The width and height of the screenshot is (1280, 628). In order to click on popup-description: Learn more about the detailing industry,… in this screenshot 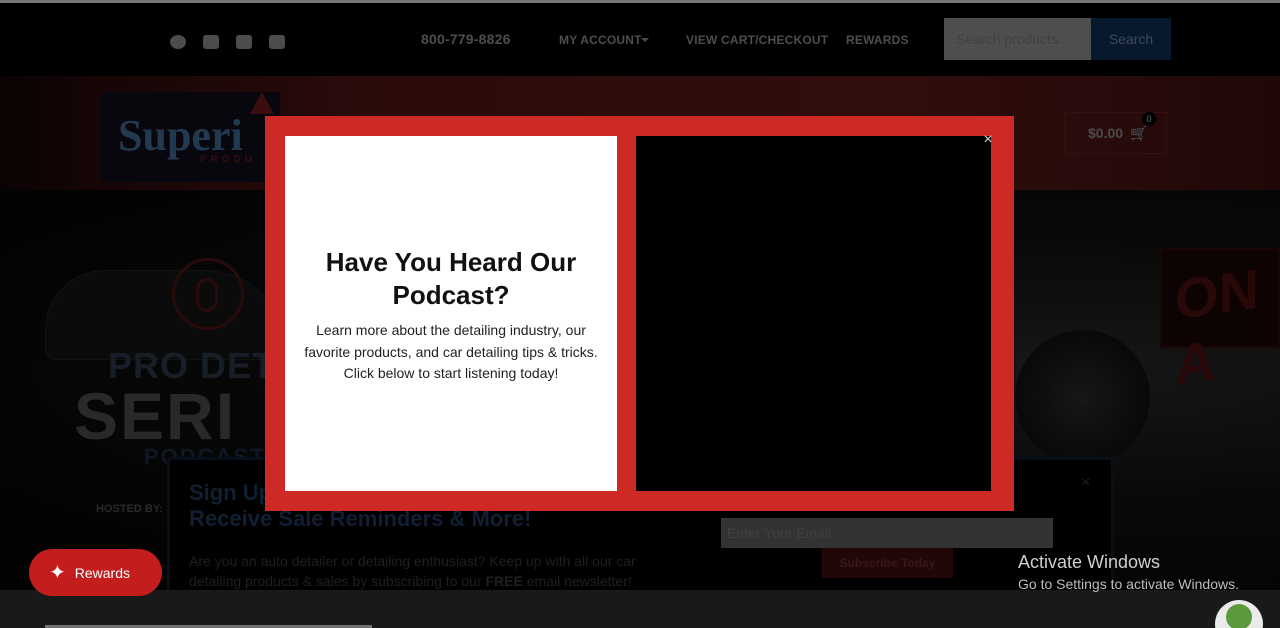, I will do `click(451, 351)`.